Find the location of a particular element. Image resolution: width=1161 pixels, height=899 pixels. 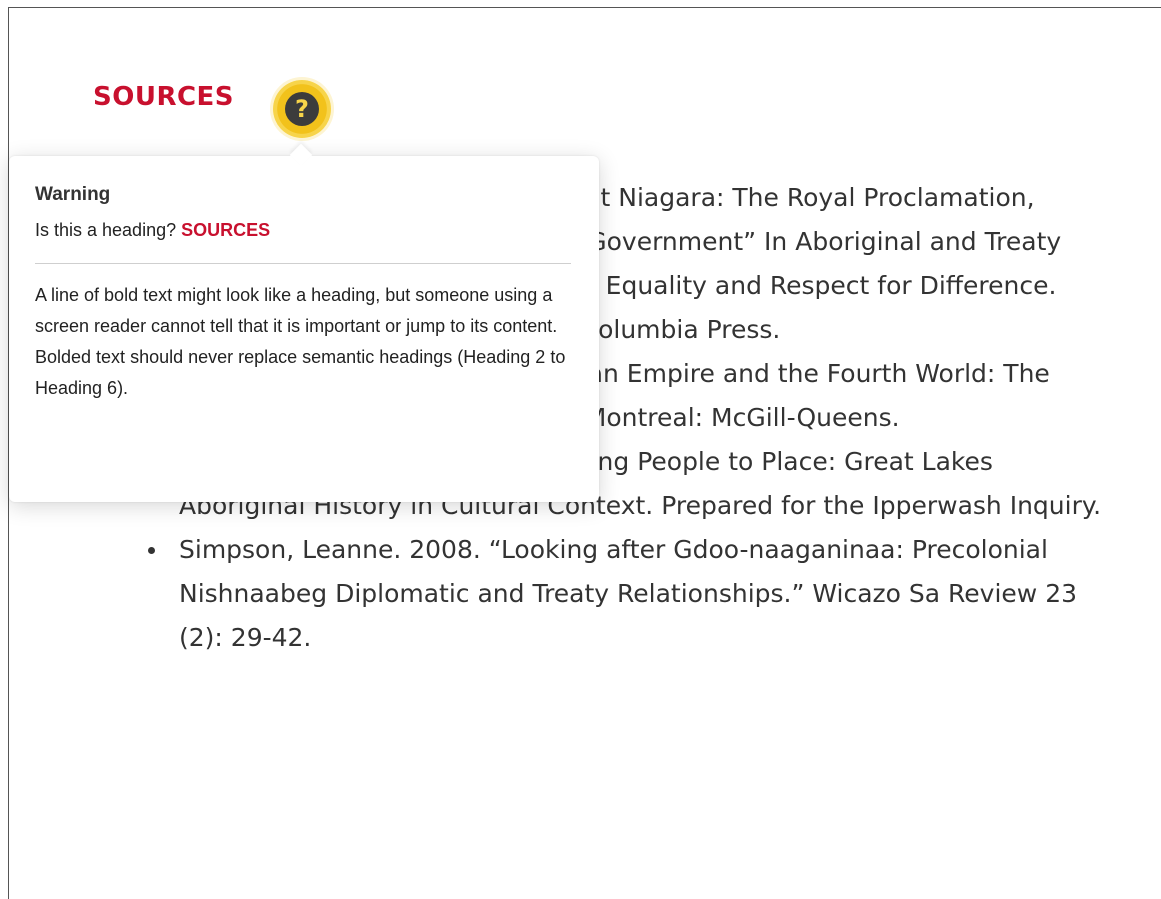

tooltip-question-label: Is this a heading? is located at coordinates (106, 230).